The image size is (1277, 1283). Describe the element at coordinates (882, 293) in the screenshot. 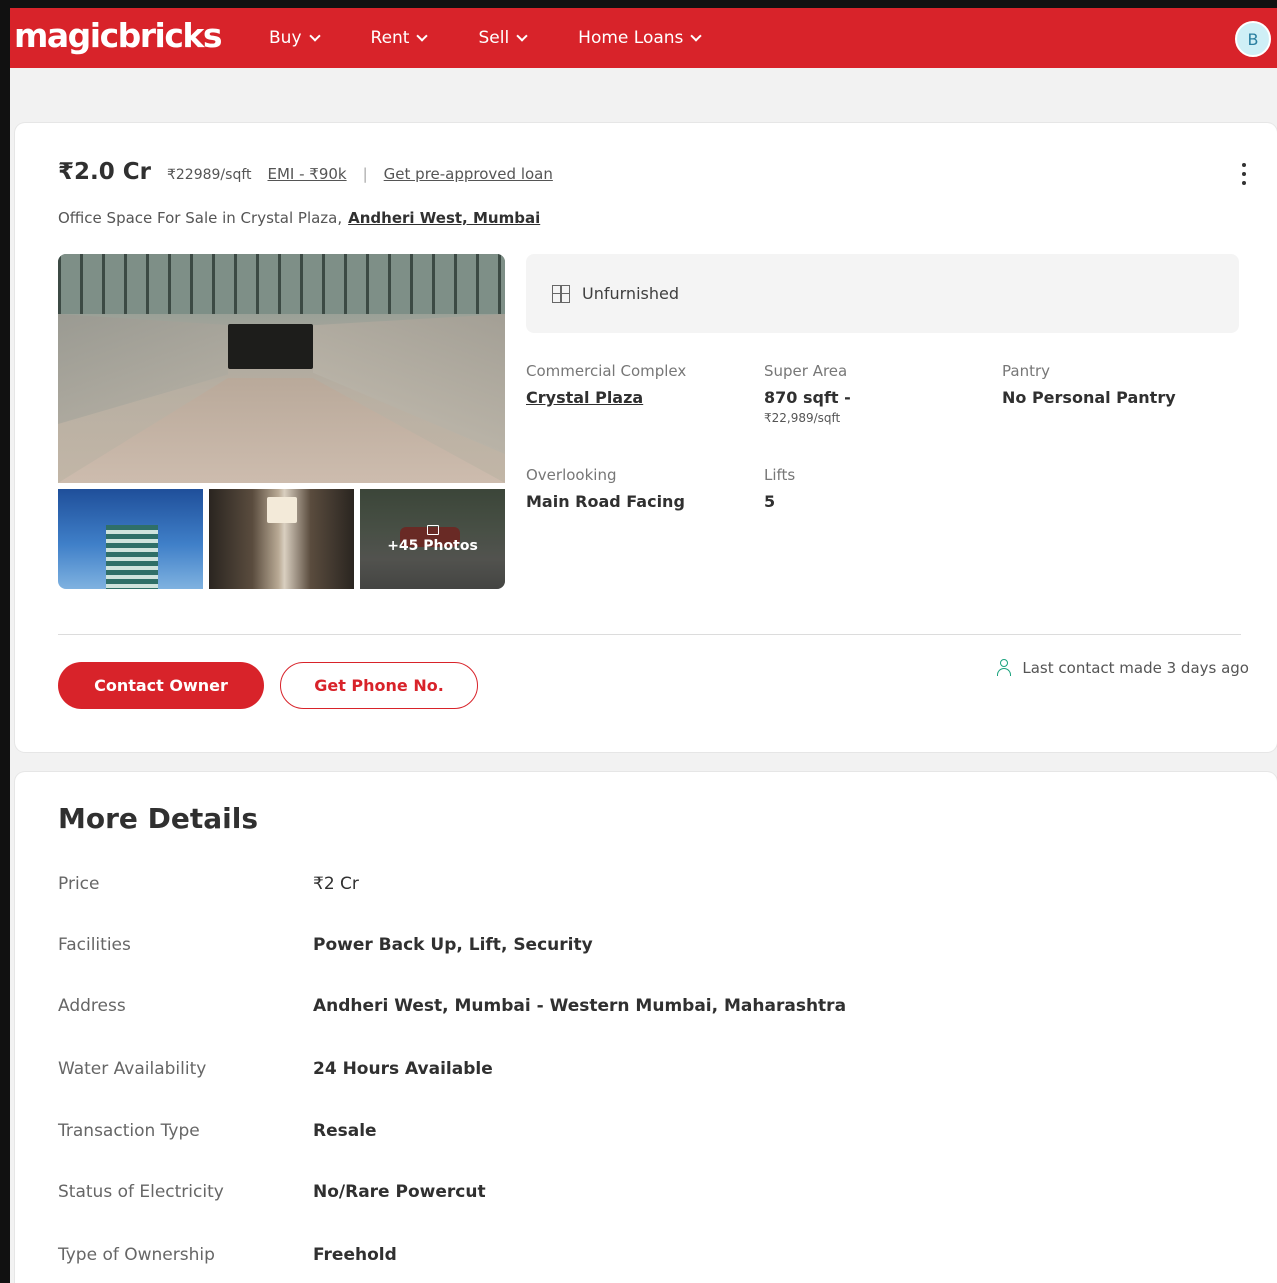

I see `furnishing-box: Unfurnished` at that location.